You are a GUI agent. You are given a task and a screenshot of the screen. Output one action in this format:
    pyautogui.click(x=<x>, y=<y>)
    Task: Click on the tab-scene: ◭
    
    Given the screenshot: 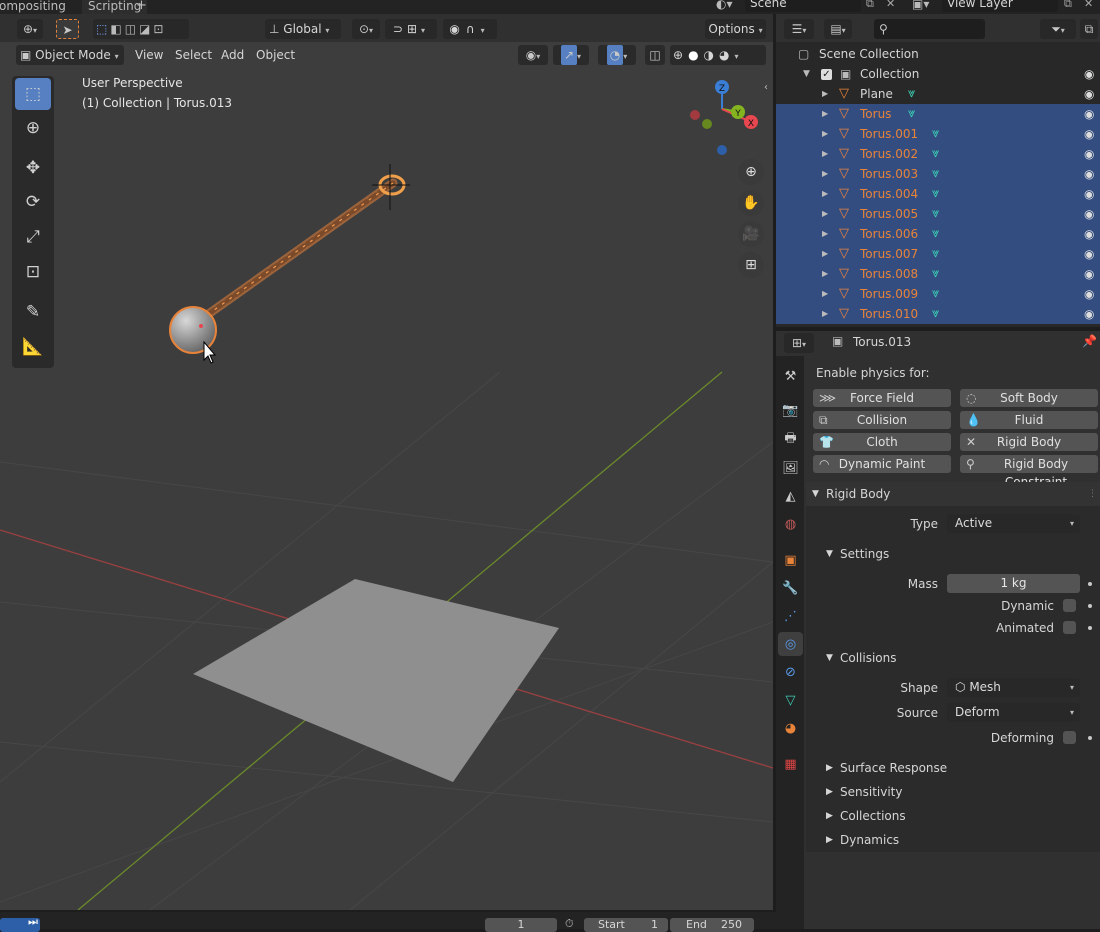 What is the action you would take?
    pyautogui.click(x=790, y=496)
    